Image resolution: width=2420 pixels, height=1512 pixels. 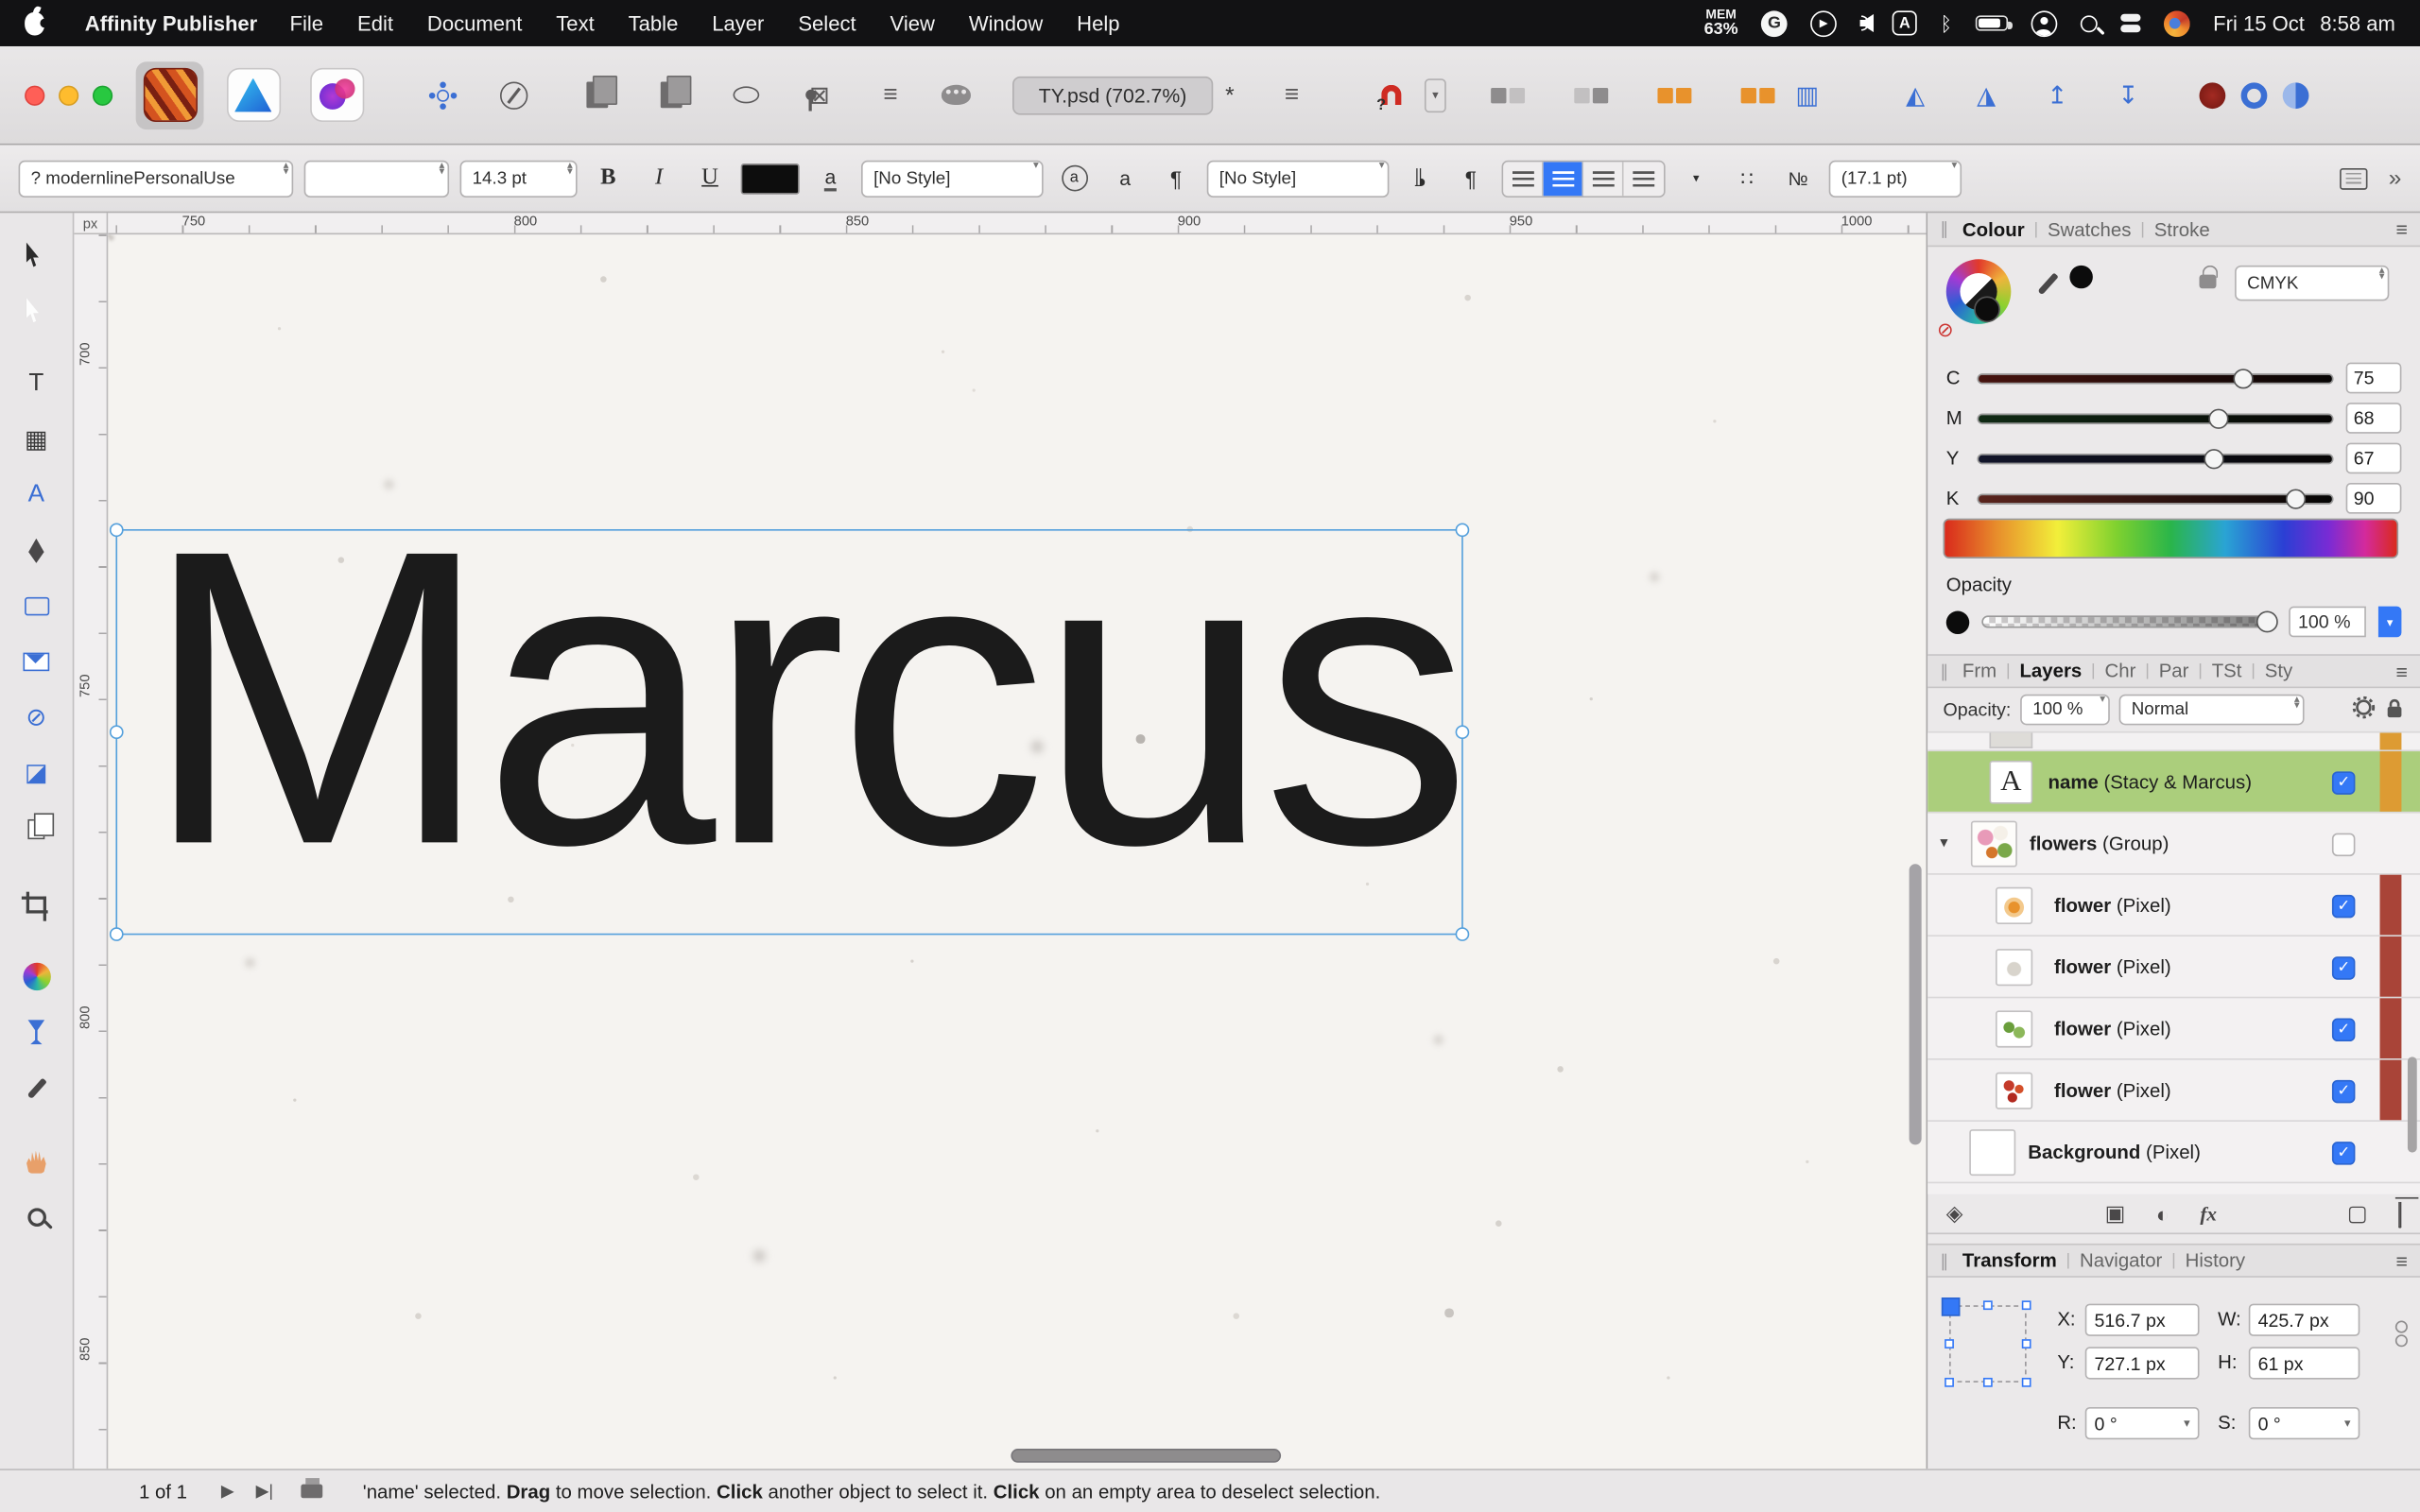 What do you see at coordinates (2014, 967) in the screenshot?
I see `layer-thumbnail` at bounding box center [2014, 967].